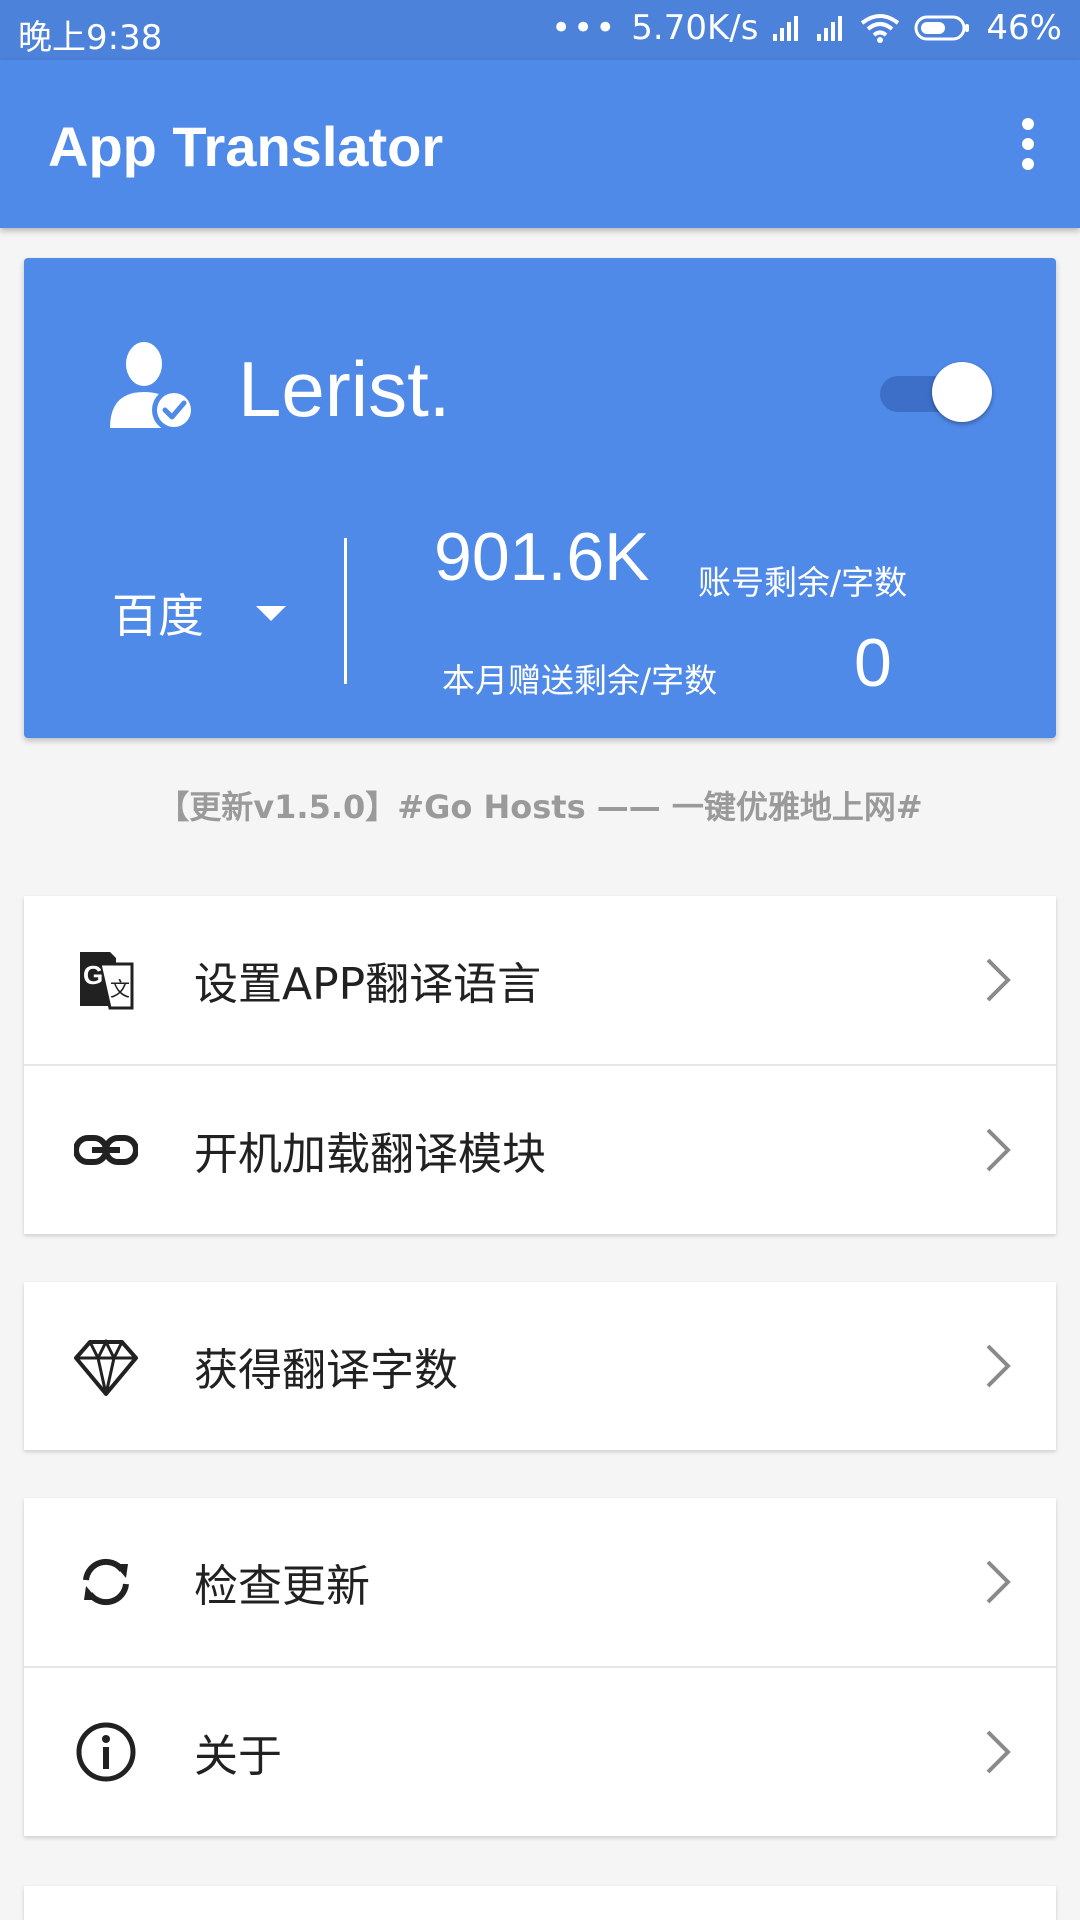 The width and height of the screenshot is (1080, 1920). I want to click on wifi-icon, so click(880, 28).